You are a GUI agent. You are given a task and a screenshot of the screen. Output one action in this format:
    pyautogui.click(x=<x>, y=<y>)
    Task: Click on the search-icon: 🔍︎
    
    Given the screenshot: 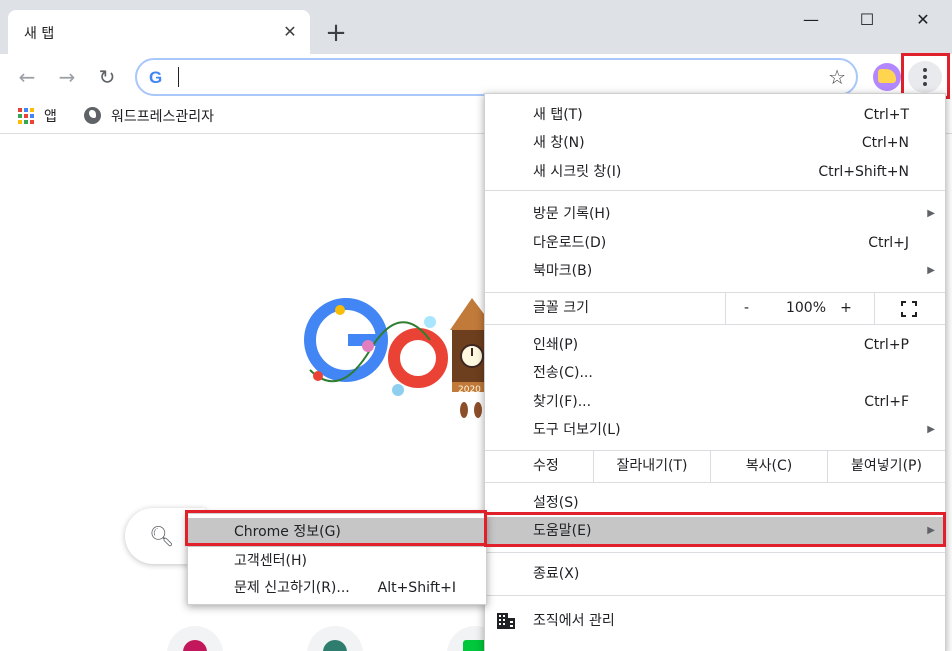 What is the action you would take?
    pyautogui.click(x=162, y=536)
    